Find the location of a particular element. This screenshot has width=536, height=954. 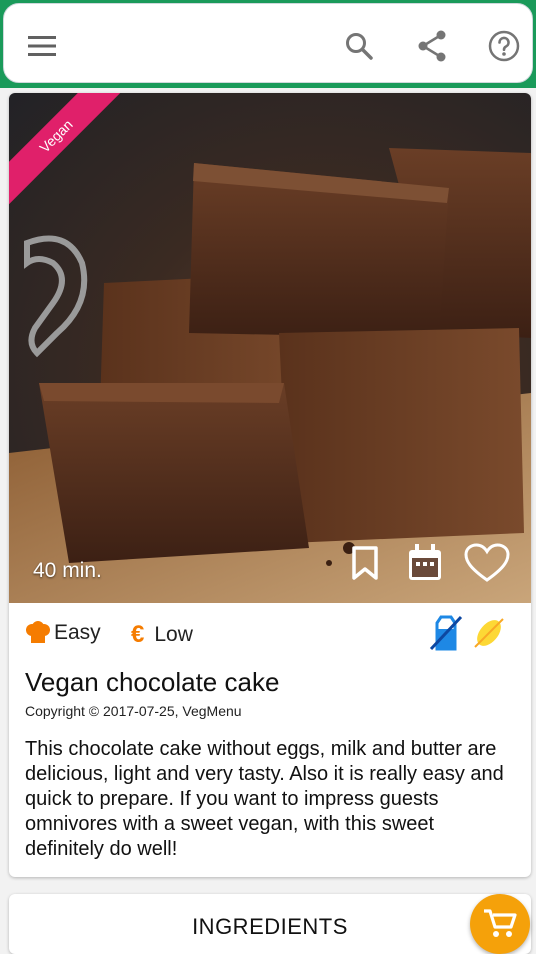

ingredients-card: INGREDIENTS is located at coordinates (270, 924).